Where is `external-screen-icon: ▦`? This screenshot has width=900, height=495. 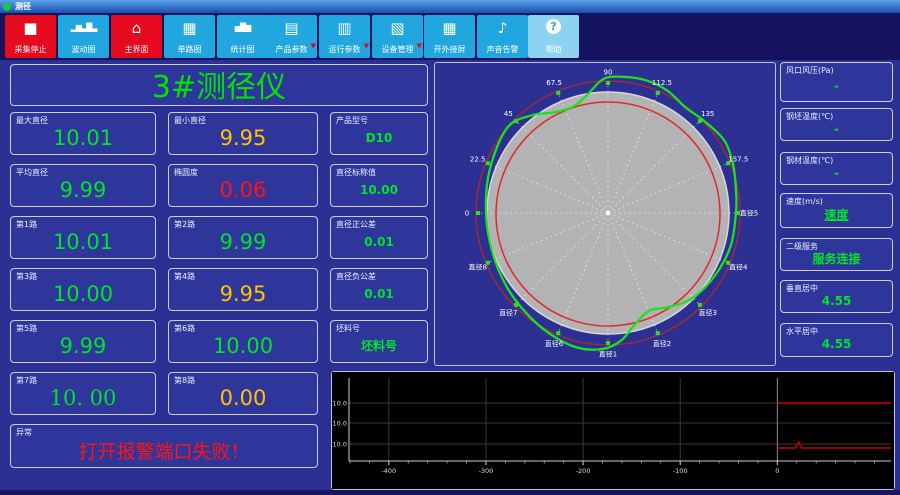
external-screen-icon: ▦ is located at coordinates (449, 28).